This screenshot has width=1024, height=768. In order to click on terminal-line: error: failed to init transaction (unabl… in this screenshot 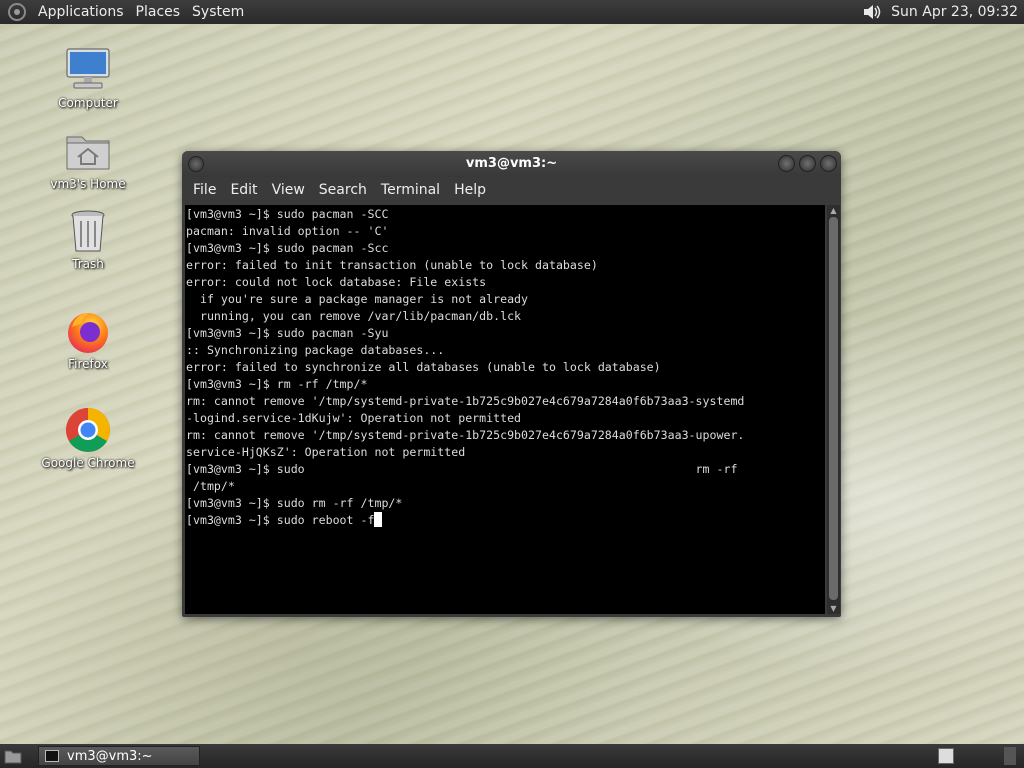, I will do `click(392, 265)`.